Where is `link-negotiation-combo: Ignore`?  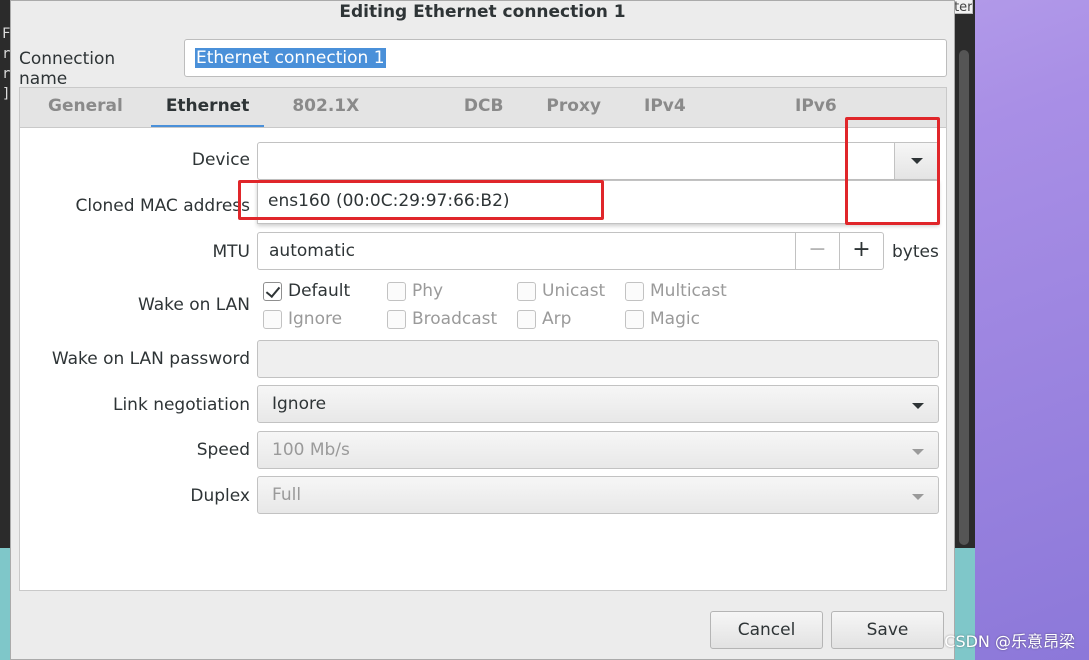 link-negotiation-combo: Ignore is located at coordinates (598, 404).